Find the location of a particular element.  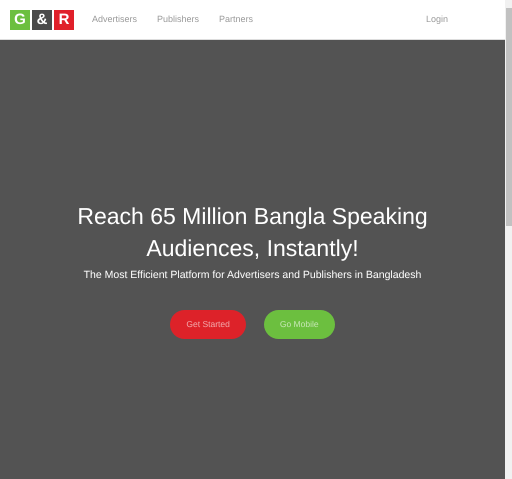

scrollbar-thumb is located at coordinates (509, 117).